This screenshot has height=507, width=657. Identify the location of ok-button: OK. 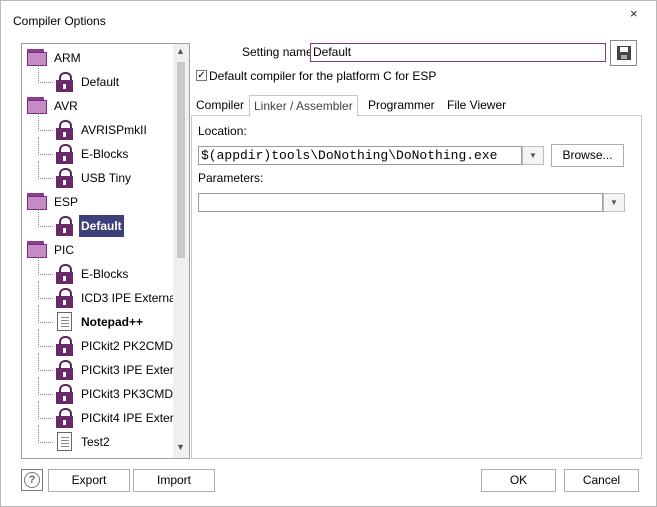
(518, 480).